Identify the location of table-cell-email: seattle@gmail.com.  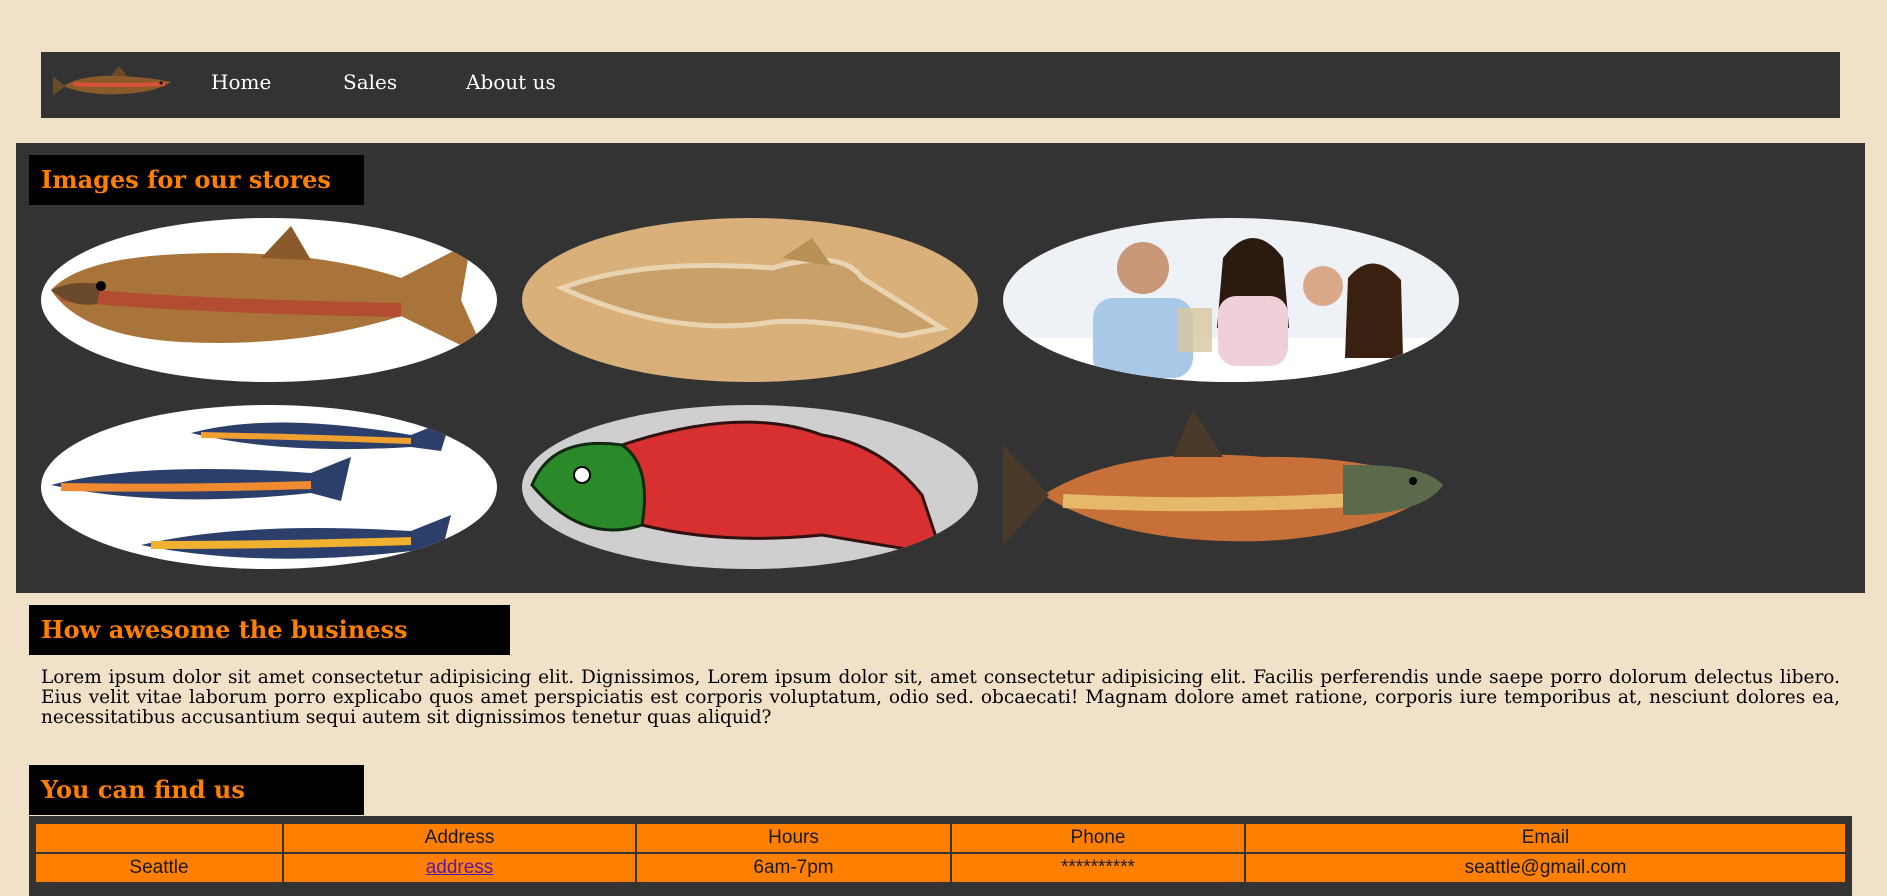
(1545, 868).